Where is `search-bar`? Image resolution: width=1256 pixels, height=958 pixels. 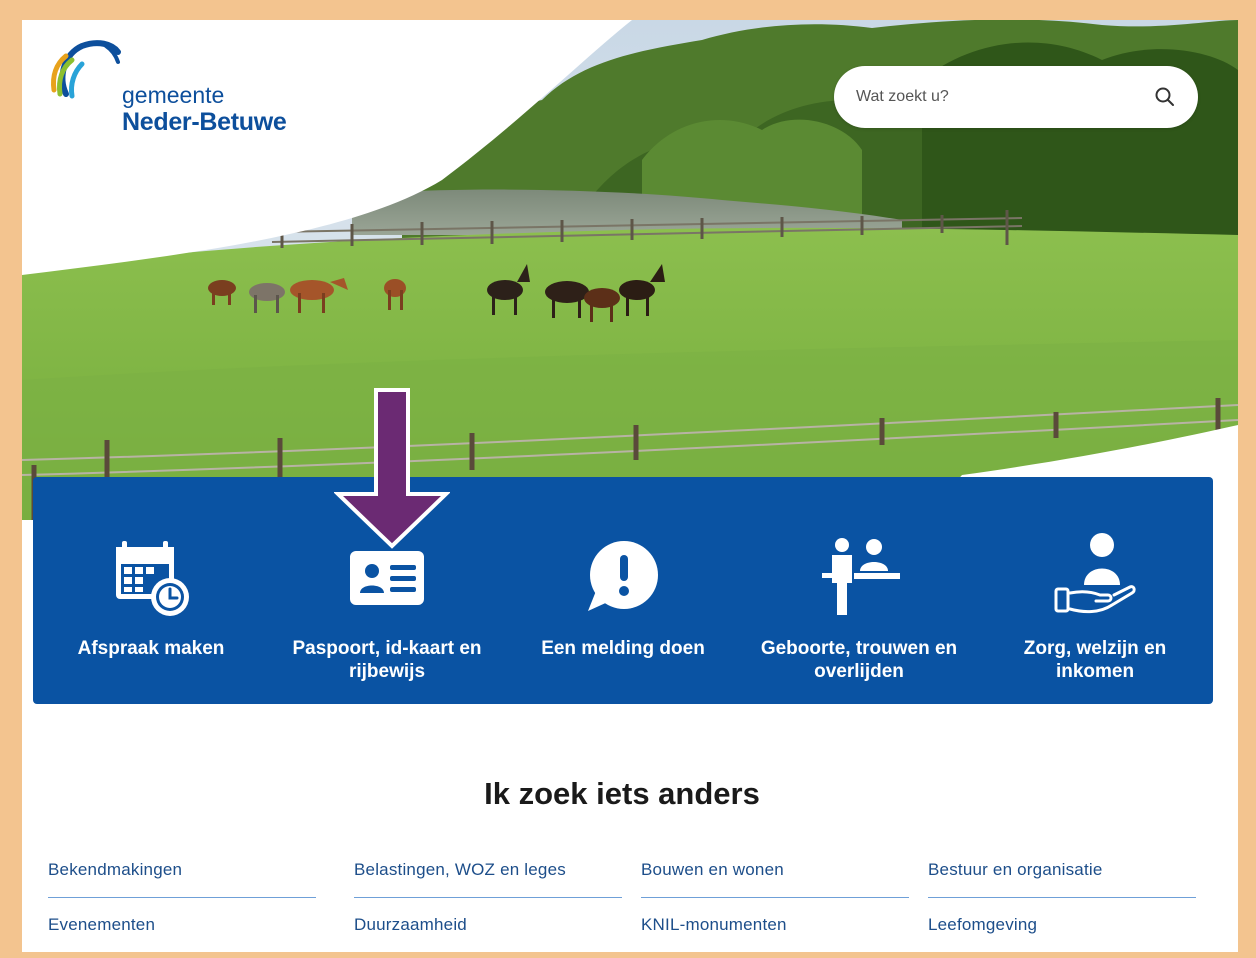 search-bar is located at coordinates (1016, 97).